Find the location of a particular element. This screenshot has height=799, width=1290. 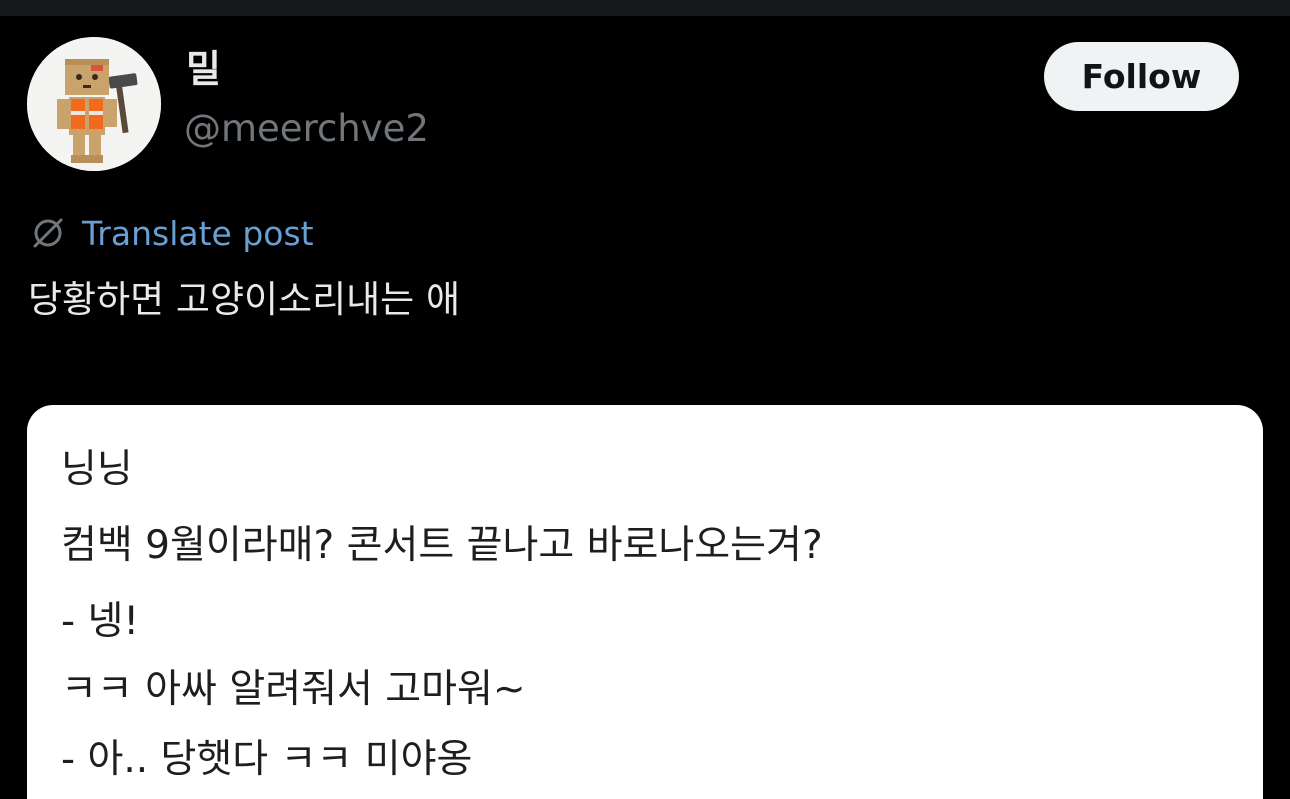

translate-post-link: Translate post is located at coordinates (171, 233).